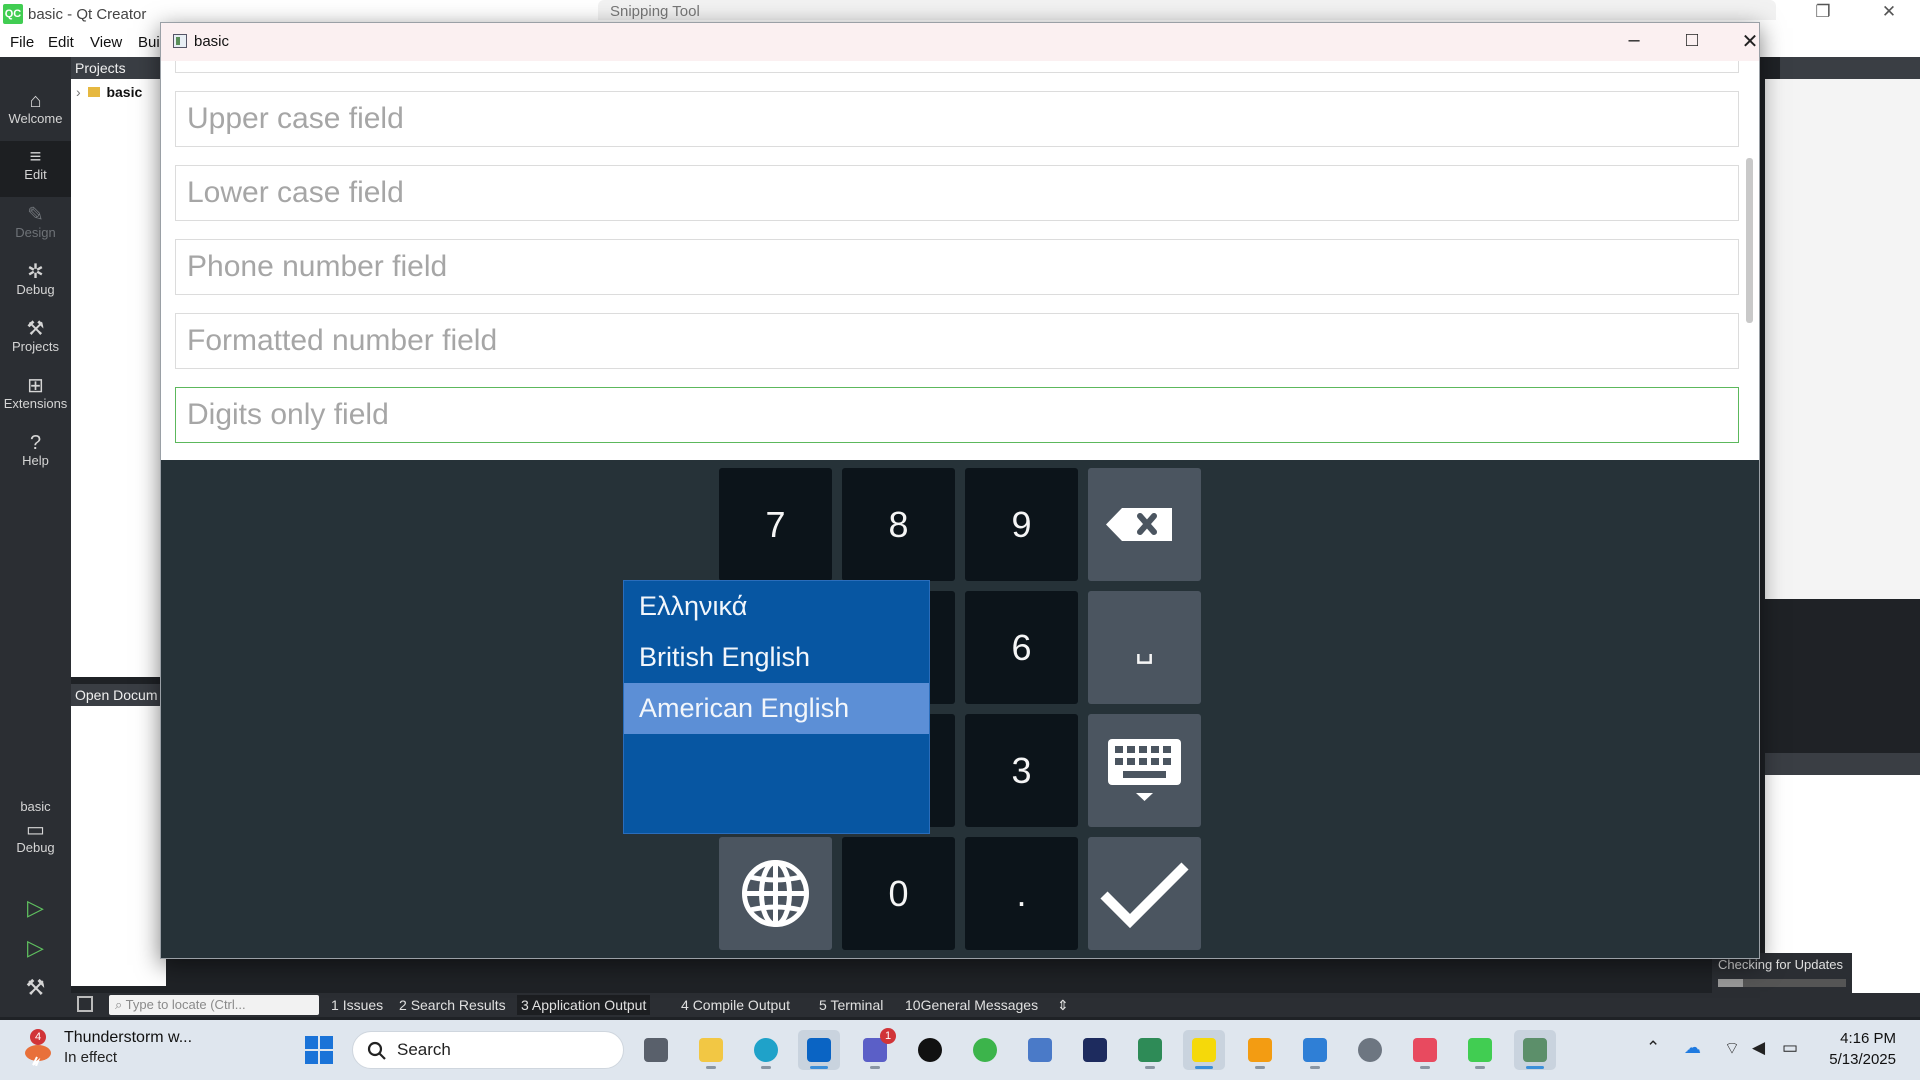  What do you see at coordinates (35, 398) in the screenshot?
I see `mode-extensions: ⊞ Extensions` at bounding box center [35, 398].